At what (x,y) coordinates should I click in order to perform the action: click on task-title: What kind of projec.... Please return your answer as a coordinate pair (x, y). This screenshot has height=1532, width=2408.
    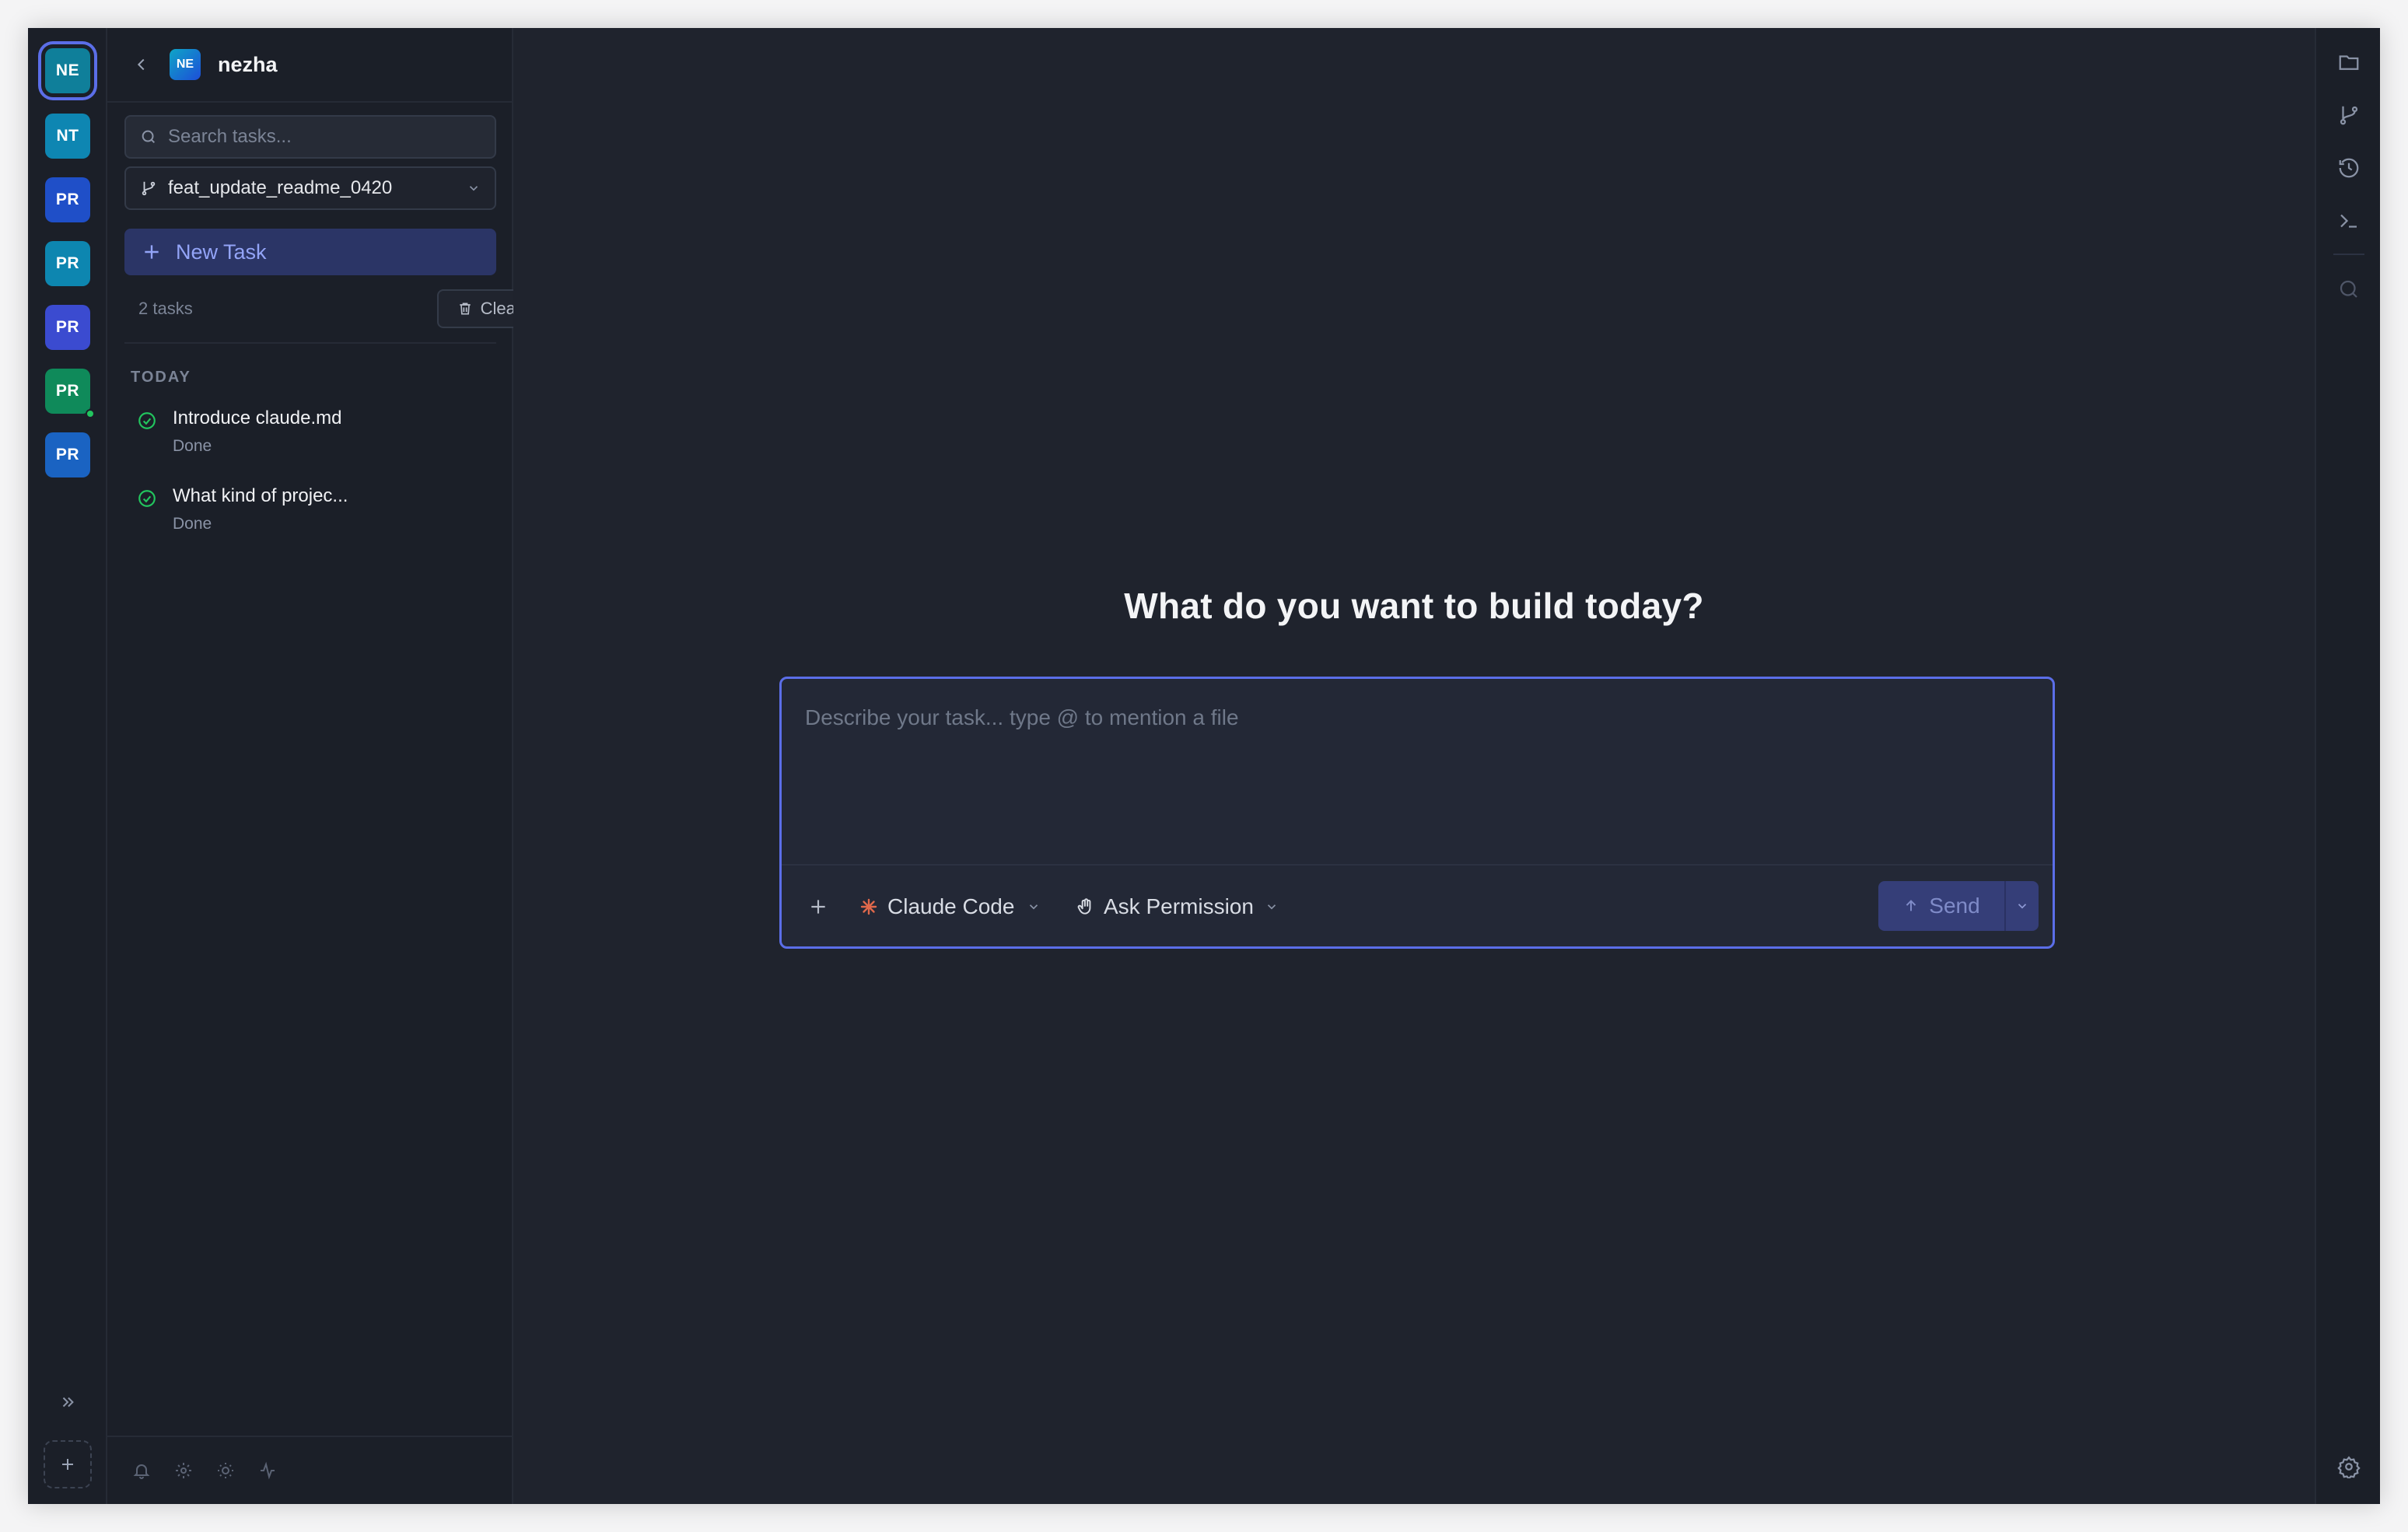
    Looking at the image, I should click on (260, 496).